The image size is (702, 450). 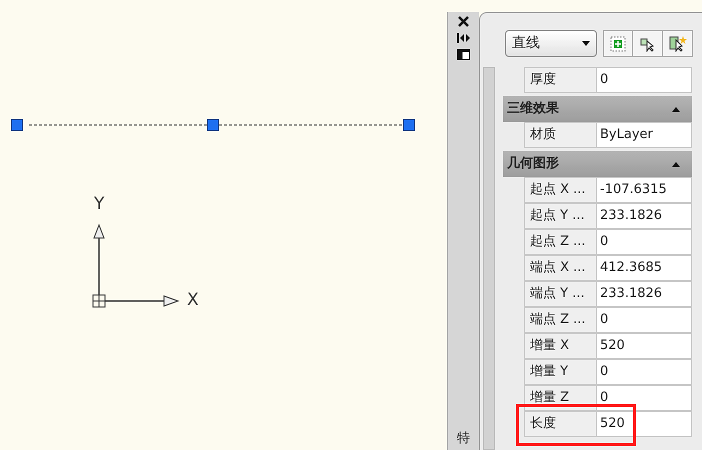 What do you see at coordinates (560, 346) in the screenshot?
I see `property-label: 增量 X` at bounding box center [560, 346].